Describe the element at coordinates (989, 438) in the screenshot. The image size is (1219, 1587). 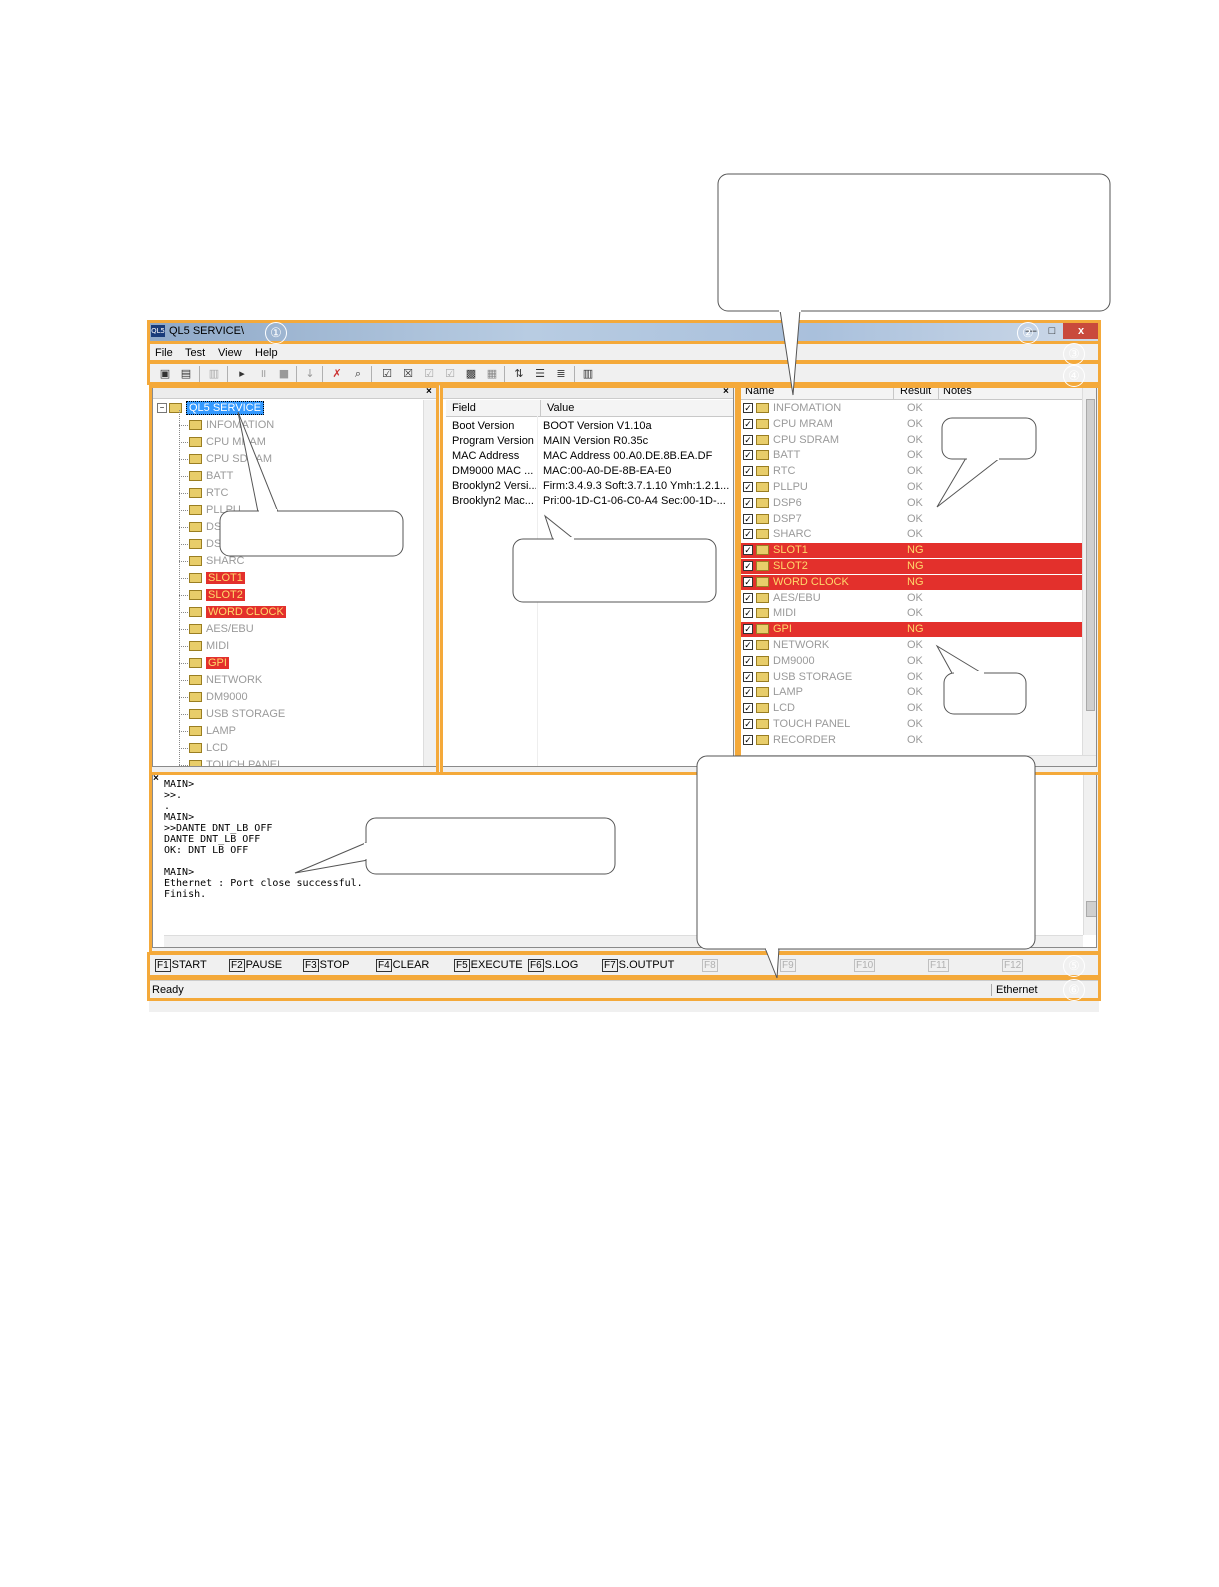
I see `callout-ok` at that location.